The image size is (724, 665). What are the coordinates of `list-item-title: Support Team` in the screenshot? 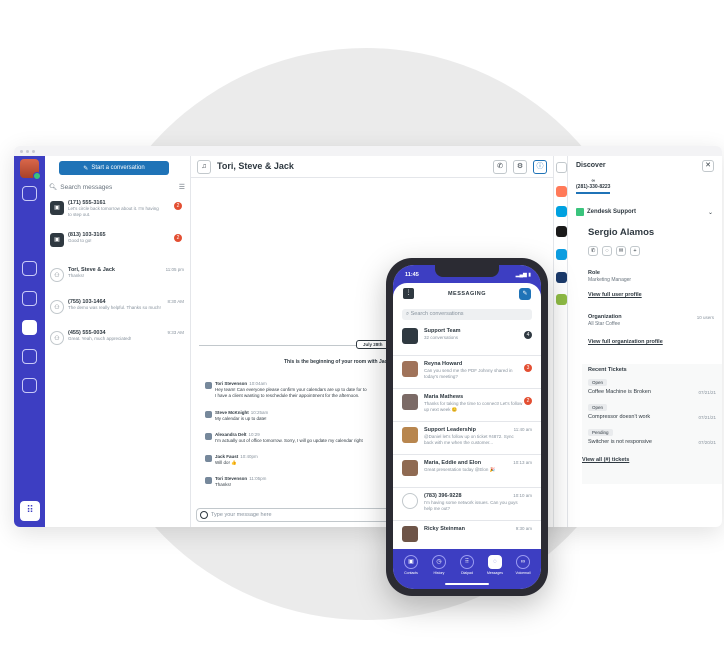 It's located at (442, 331).